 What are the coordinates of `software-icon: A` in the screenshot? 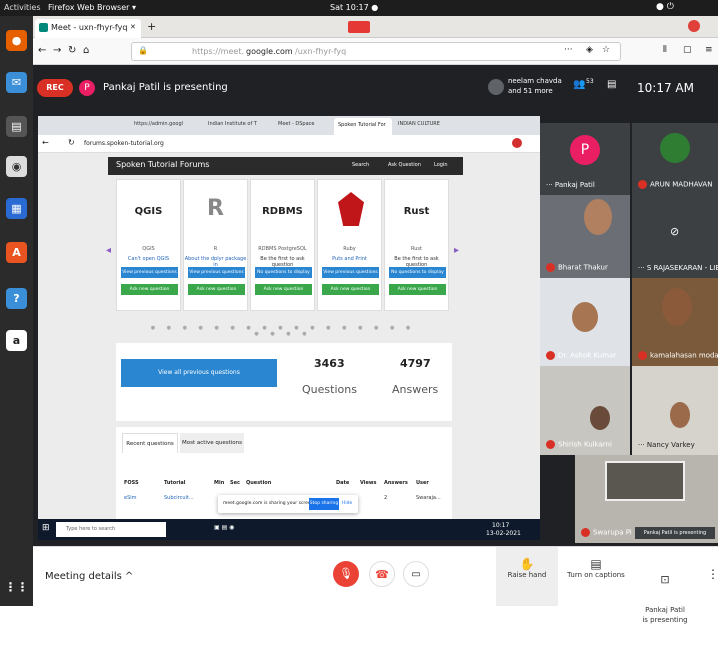 It's located at (16, 252).